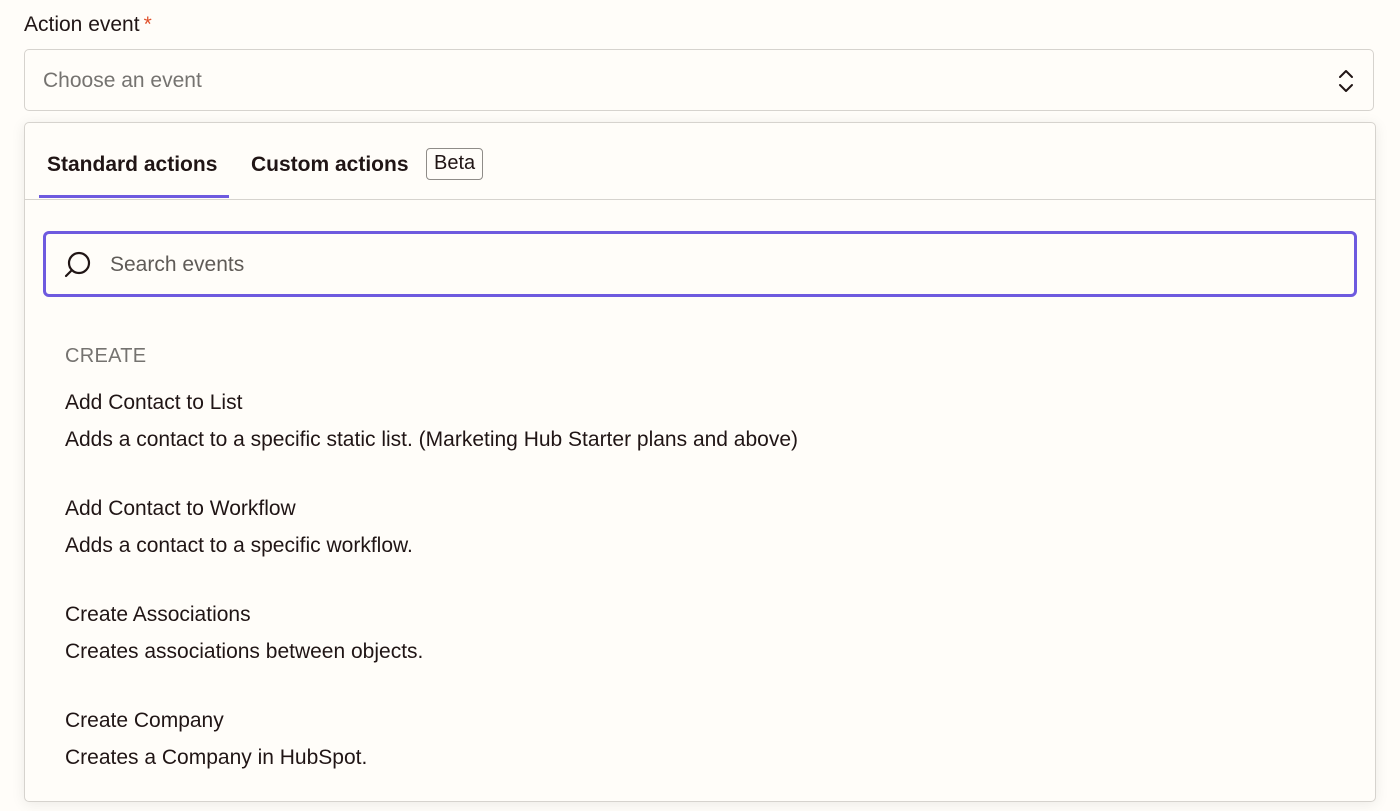 Image resolution: width=1400 pixels, height=811 pixels. What do you see at coordinates (1346, 81) in the screenshot?
I see `chevron-up-down-icon` at bounding box center [1346, 81].